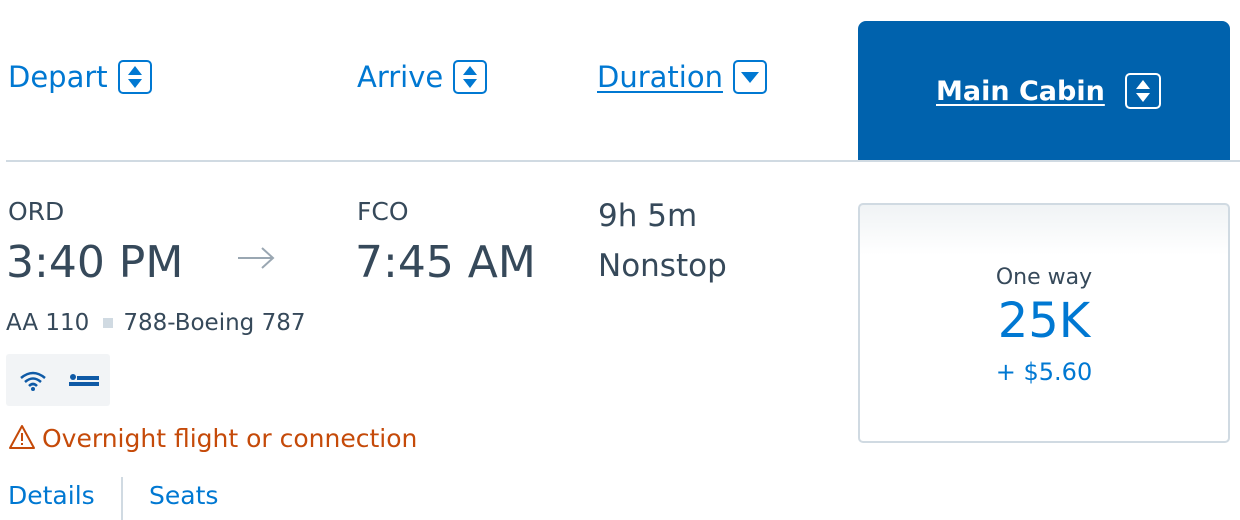  I want to click on sort-main-cabin: Main Cabin, so click(1048, 91).